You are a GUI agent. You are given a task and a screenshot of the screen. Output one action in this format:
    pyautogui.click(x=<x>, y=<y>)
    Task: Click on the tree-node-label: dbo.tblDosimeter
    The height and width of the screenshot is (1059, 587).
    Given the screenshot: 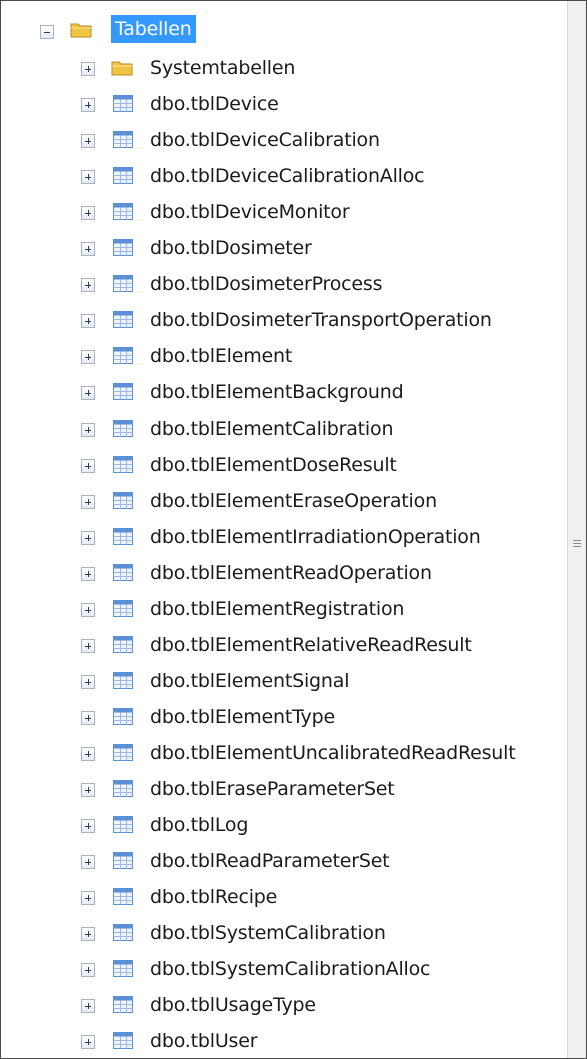 What is the action you would take?
    pyautogui.click(x=231, y=248)
    